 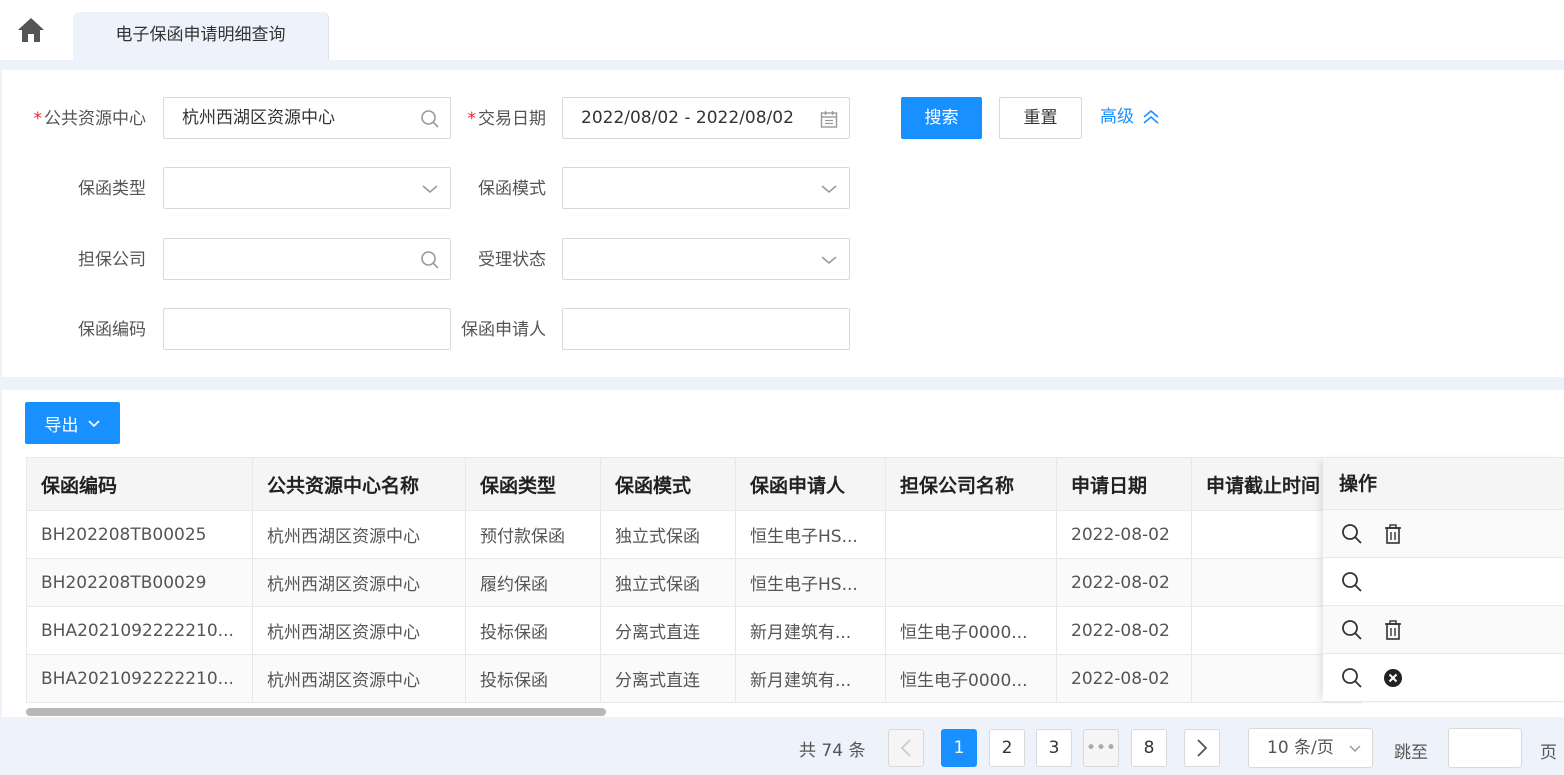 What do you see at coordinates (139, 582) in the screenshot?
I see `table-cell: BH202208TB00029` at bounding box center [139, 582].